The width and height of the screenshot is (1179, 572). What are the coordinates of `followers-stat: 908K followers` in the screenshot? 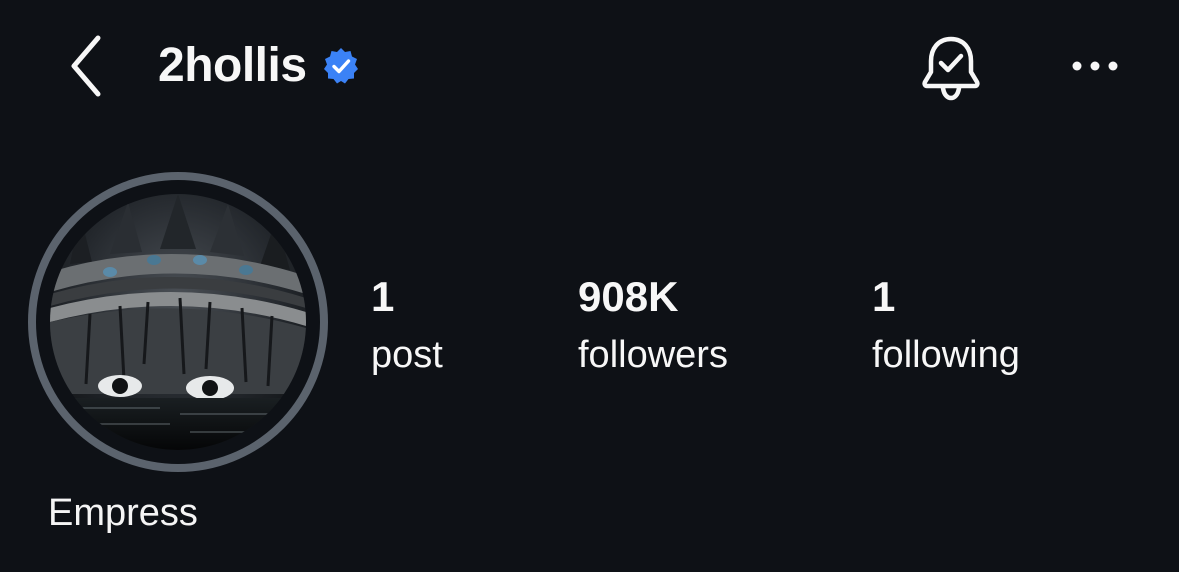 It's located at (653, 324).